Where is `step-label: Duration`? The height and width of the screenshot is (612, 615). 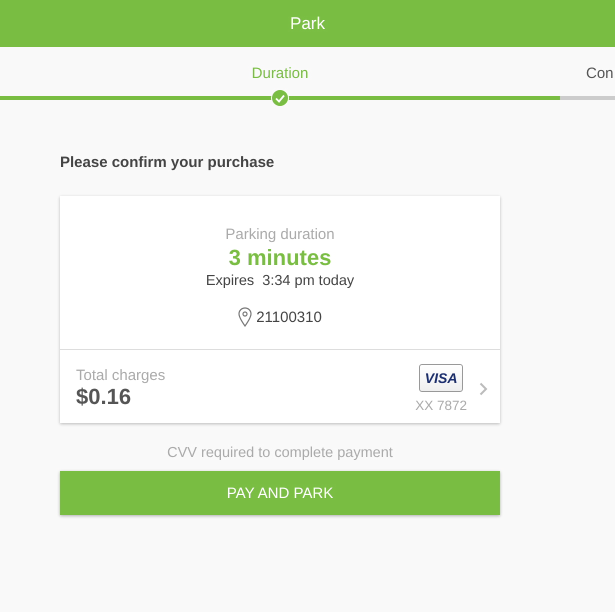 step-label: Duration is located at coordinates (280, 86).